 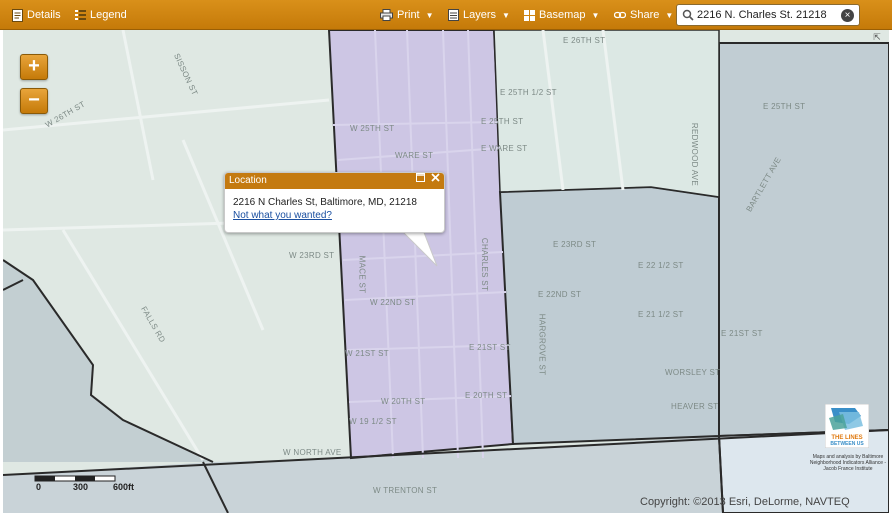 What do you see at coordinates (403, 401) in the screenshot?
I see `street-label: W 20TH ST` at bounding box center [403, 401].